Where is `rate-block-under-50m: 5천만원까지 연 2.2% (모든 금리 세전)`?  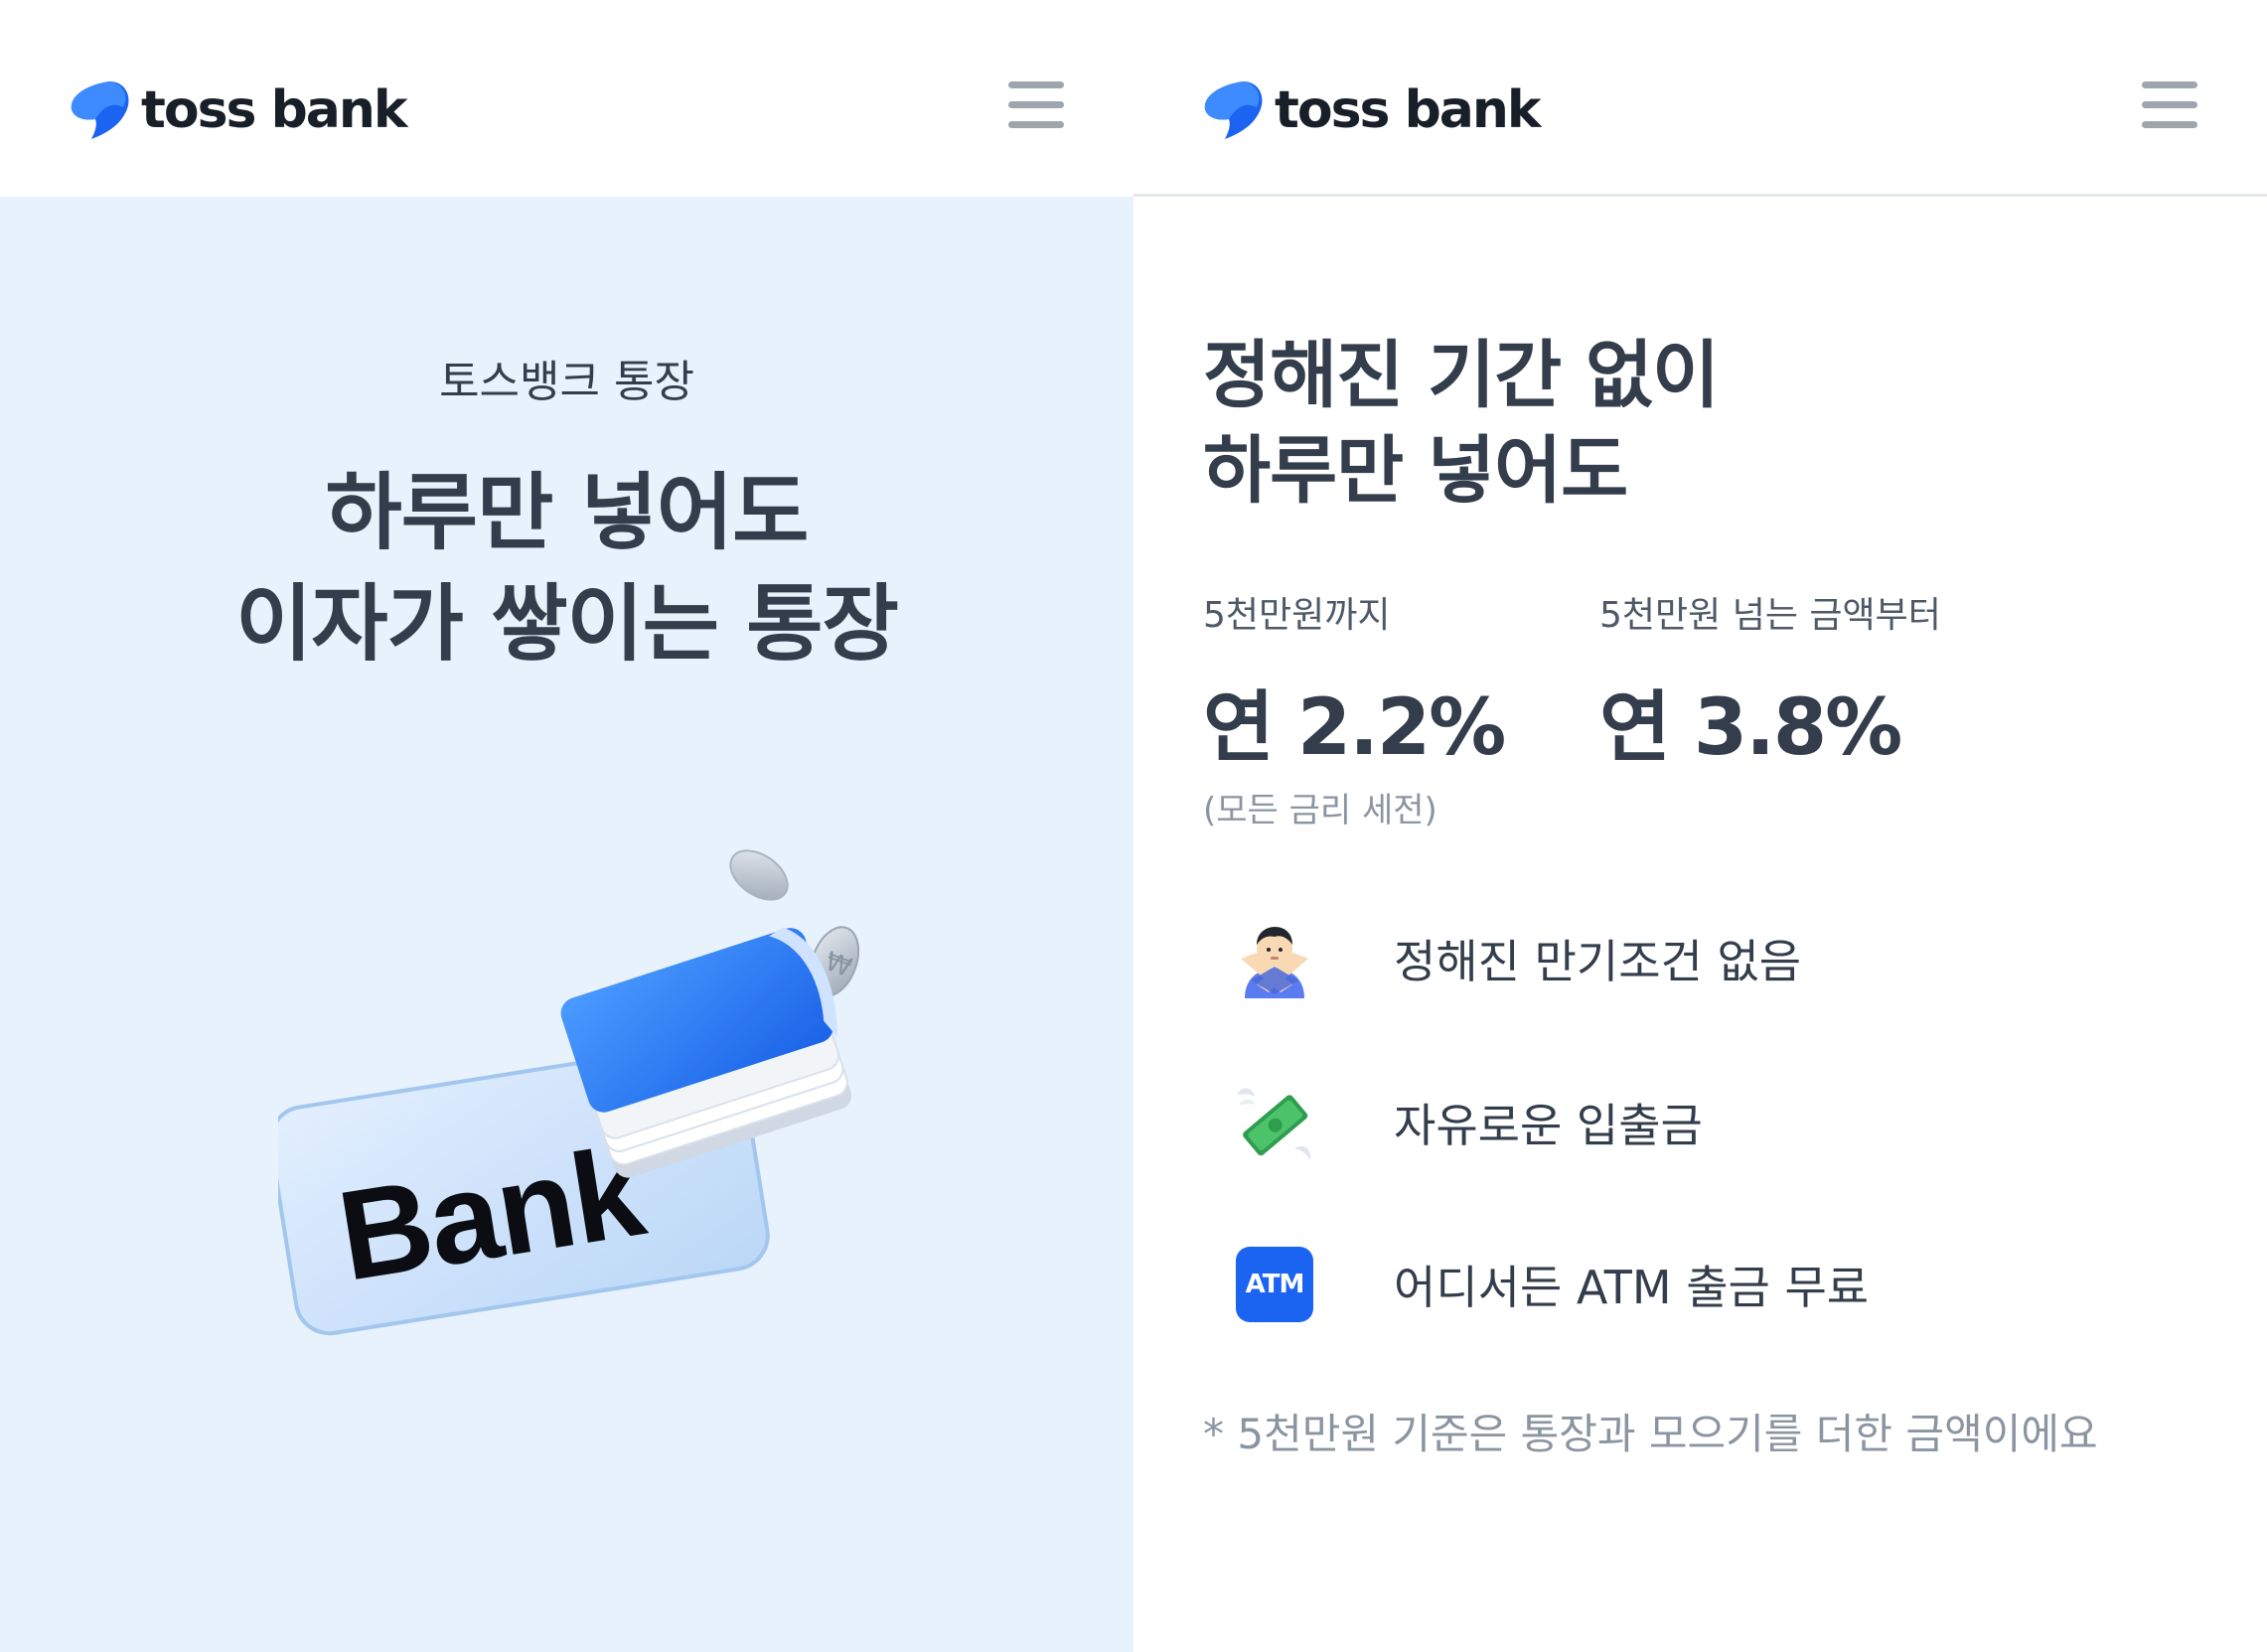 rate-block-under-50m: 5천만원까지 연 2.2% (모든 금리 세전) is located at coordinates (1354, 708).